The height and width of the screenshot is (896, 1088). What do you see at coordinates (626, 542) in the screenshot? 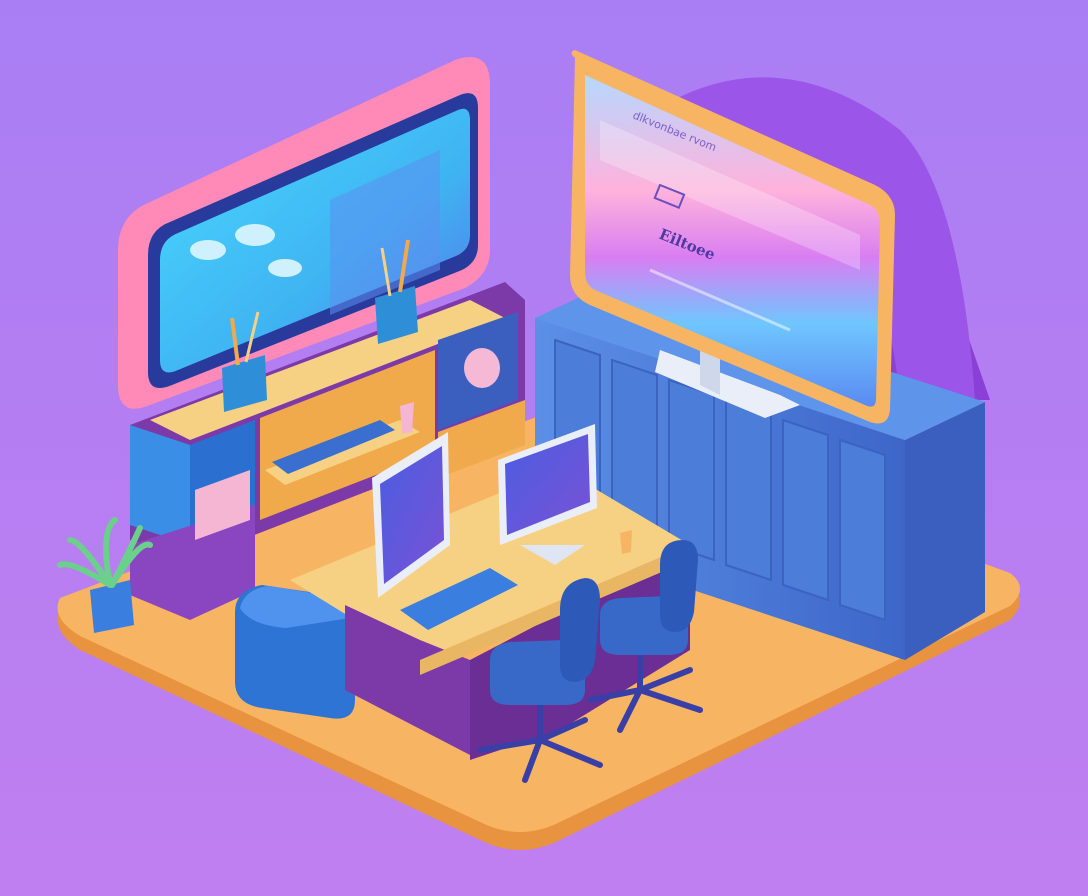
I see `desk-cup` at bounding box center [626, 542].